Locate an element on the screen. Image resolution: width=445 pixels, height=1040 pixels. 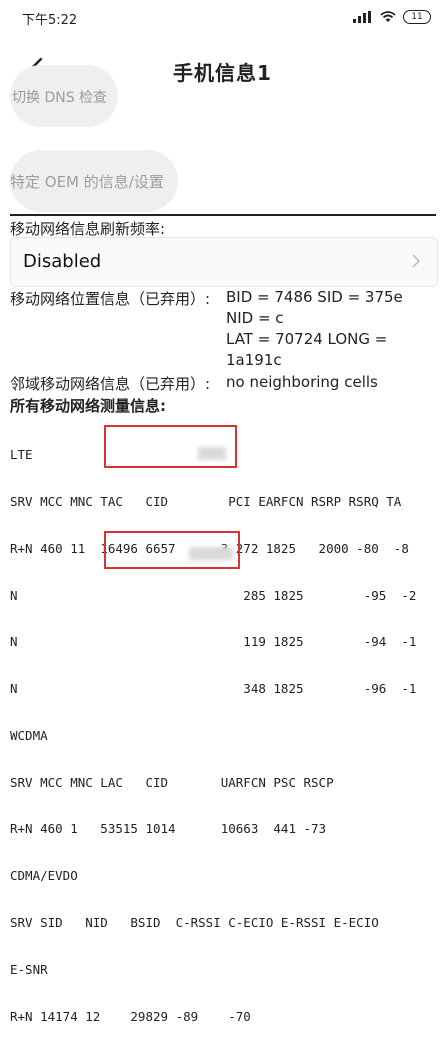
refresh-rate-label: 移动网络信息刷新频率: is located at coordinates (88, 229).